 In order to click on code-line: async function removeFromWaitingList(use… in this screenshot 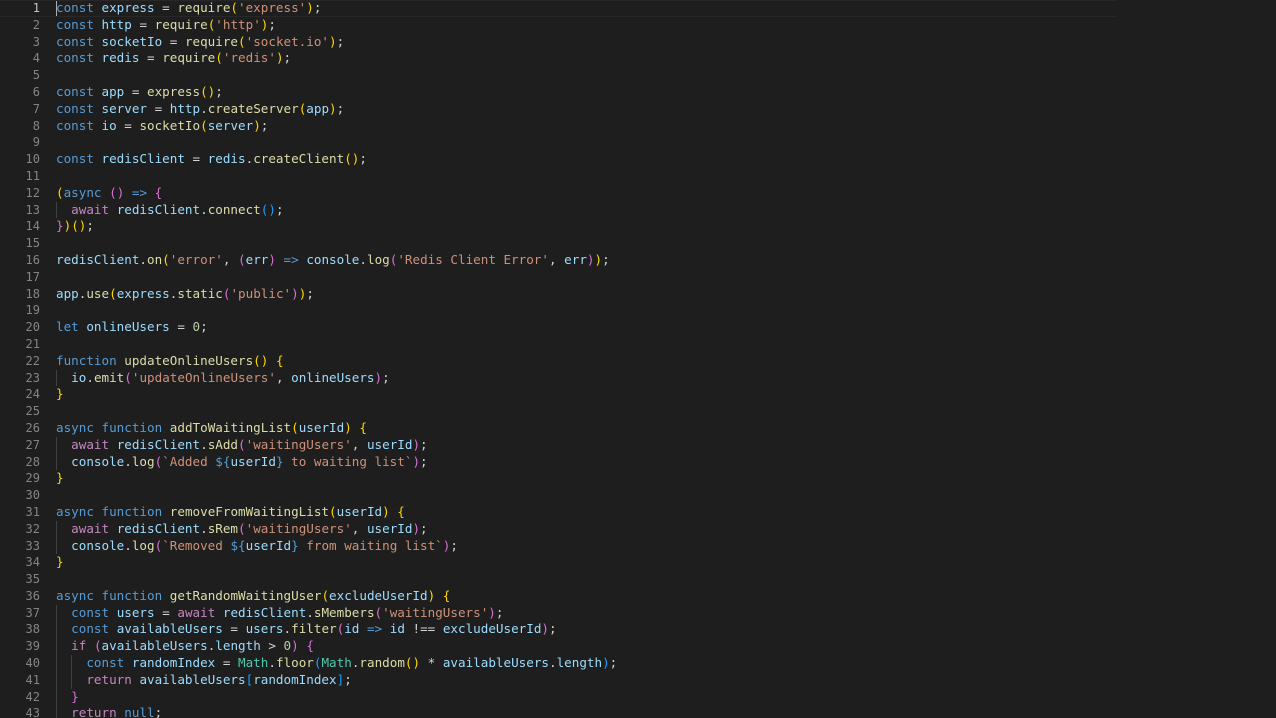, I will do `click(336, 512)`.